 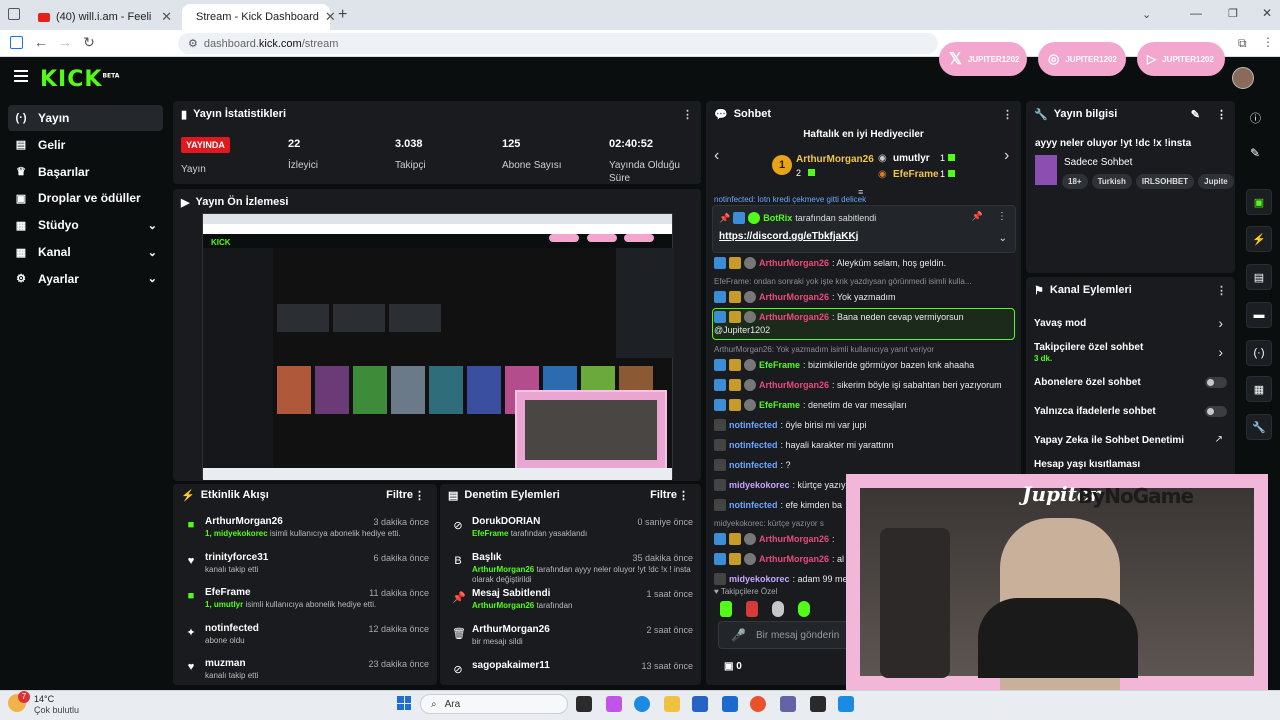 What do you see at coordinates (614, 704) in the screenshot?
I see `copilot-icon` at bounding box center [614, 704].